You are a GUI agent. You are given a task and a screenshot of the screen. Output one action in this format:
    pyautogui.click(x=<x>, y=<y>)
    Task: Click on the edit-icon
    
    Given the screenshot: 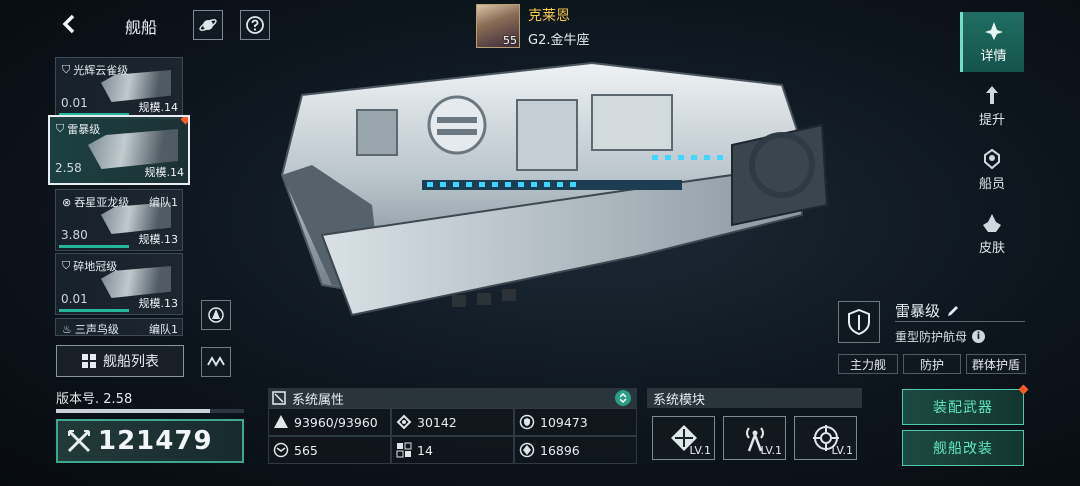 What is the action you would take?
    pyautogui.click(x=953, y=311)
    